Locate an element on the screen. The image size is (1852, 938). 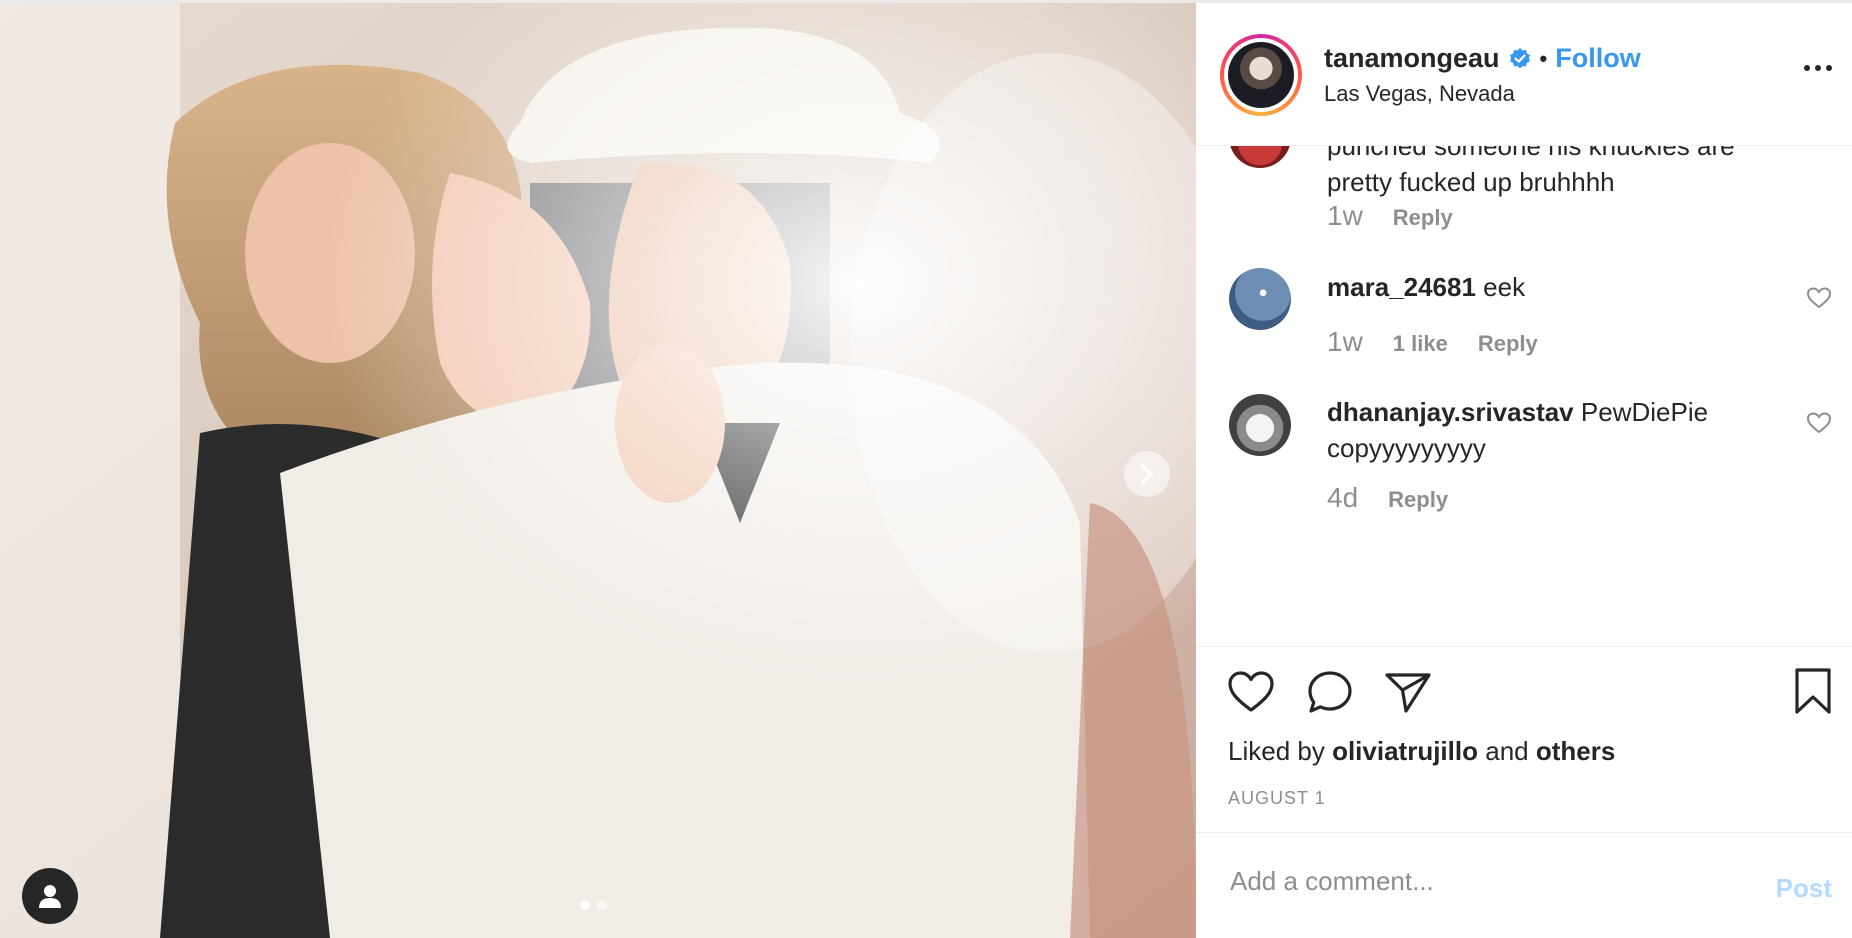
likes-summary: Liked by oliviatrujillo and others is located at coordinates (1421, 751).